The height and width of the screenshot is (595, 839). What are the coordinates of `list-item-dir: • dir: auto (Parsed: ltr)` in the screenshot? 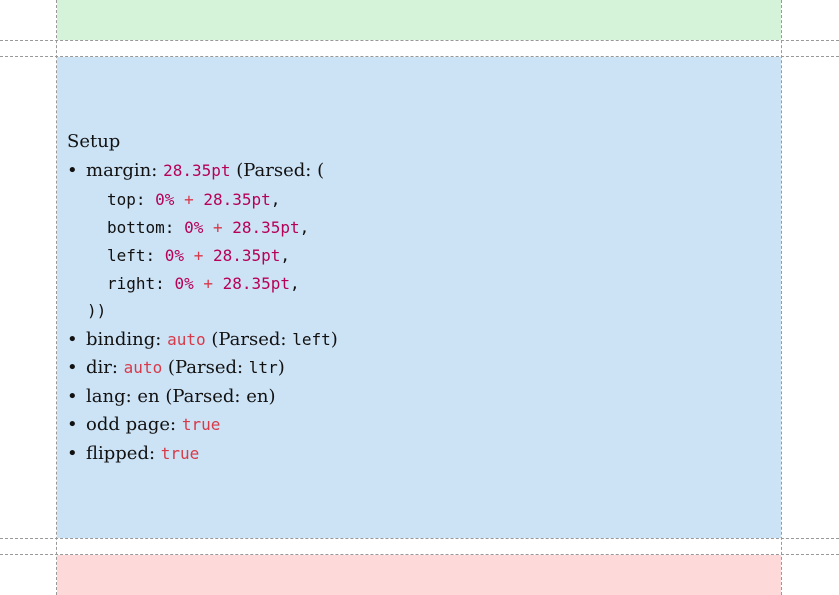 It's located at (176, 368).